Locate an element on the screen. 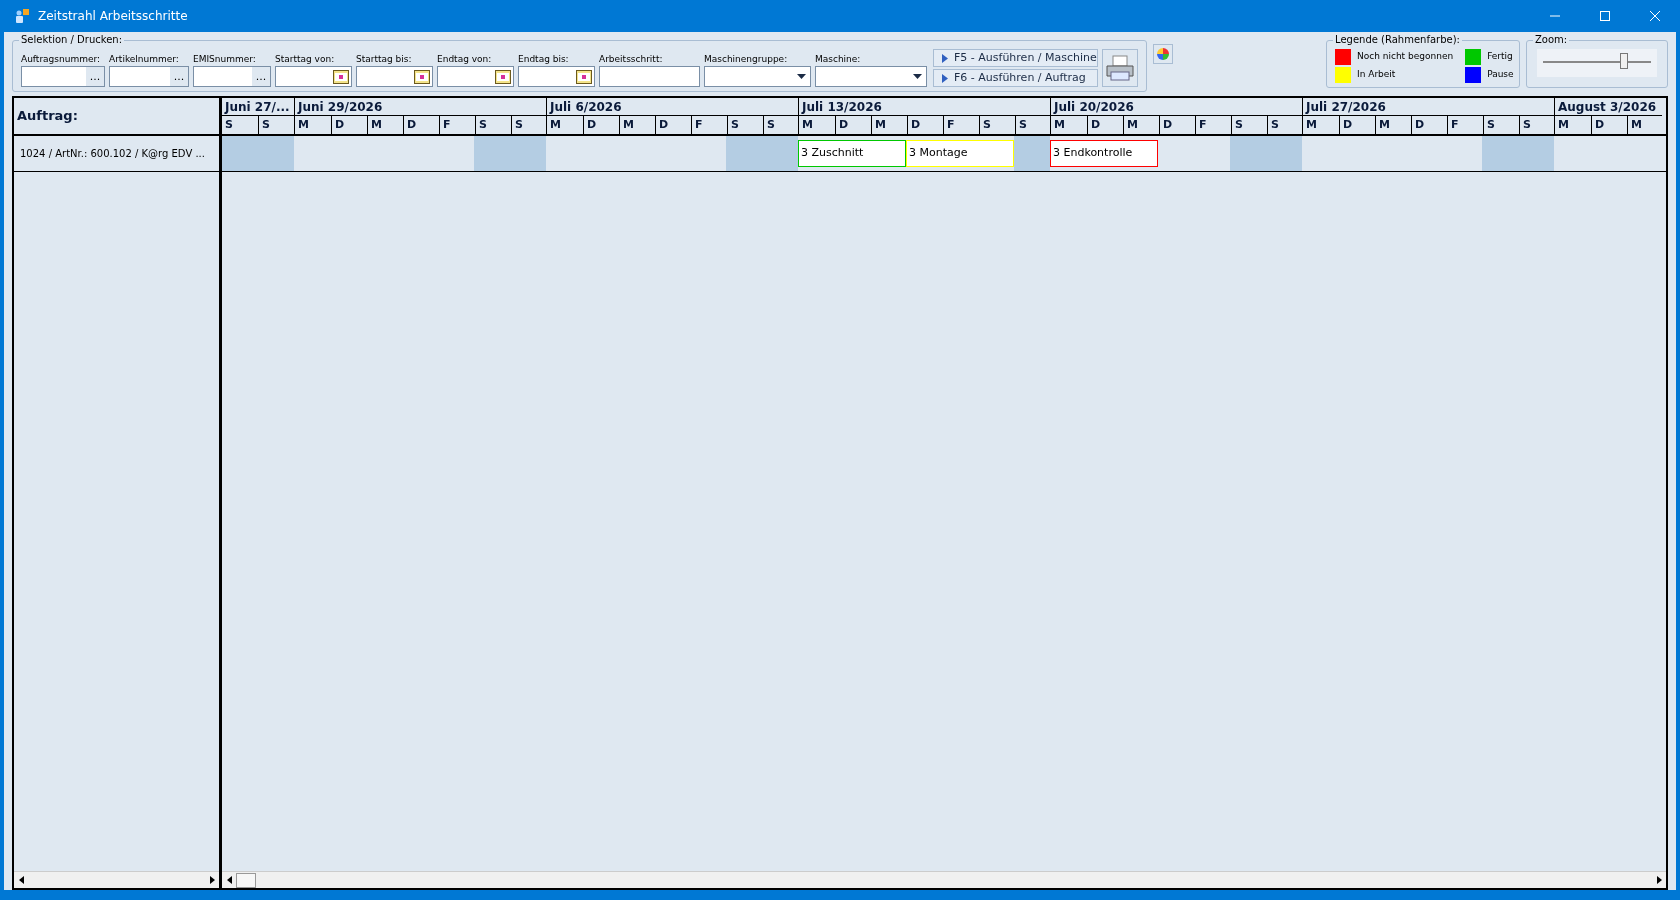 This screenshot has width=1680, height=900. window-title: Zeitstrahl Arbeitsschritte is located at coordinates (113, 16).